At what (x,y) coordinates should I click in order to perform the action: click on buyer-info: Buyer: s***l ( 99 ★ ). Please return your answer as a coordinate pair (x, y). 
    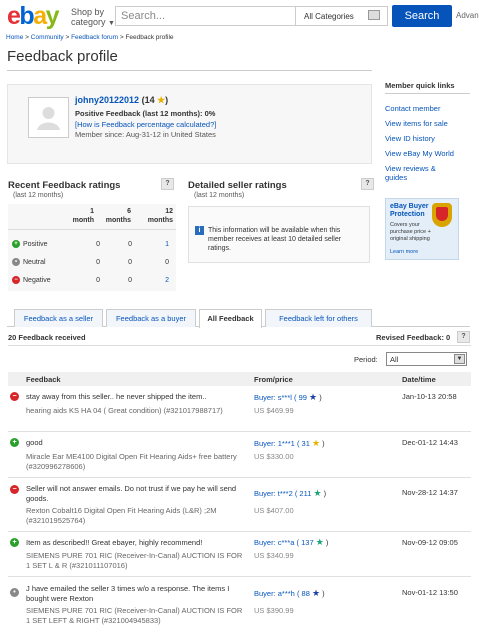
    Looking at the image, I should click on (288, 397).